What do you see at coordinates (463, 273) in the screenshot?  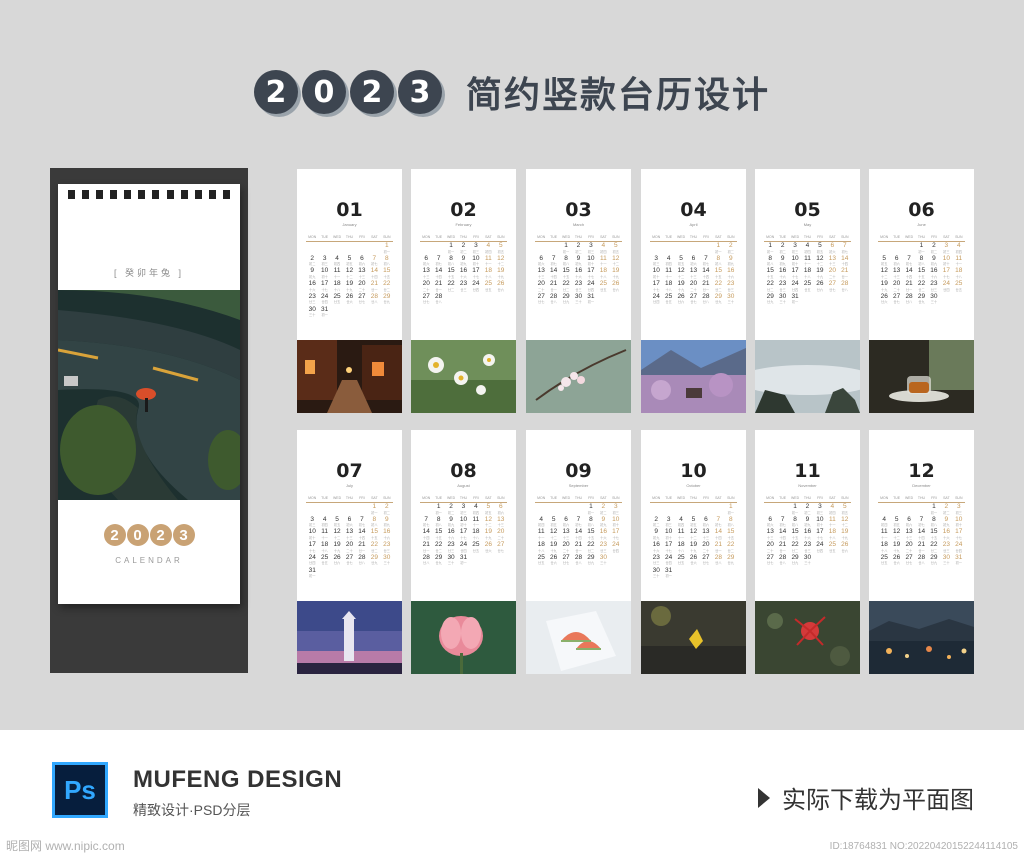 I see `day-cell: 16 十六` at bounding box center [463, 273].